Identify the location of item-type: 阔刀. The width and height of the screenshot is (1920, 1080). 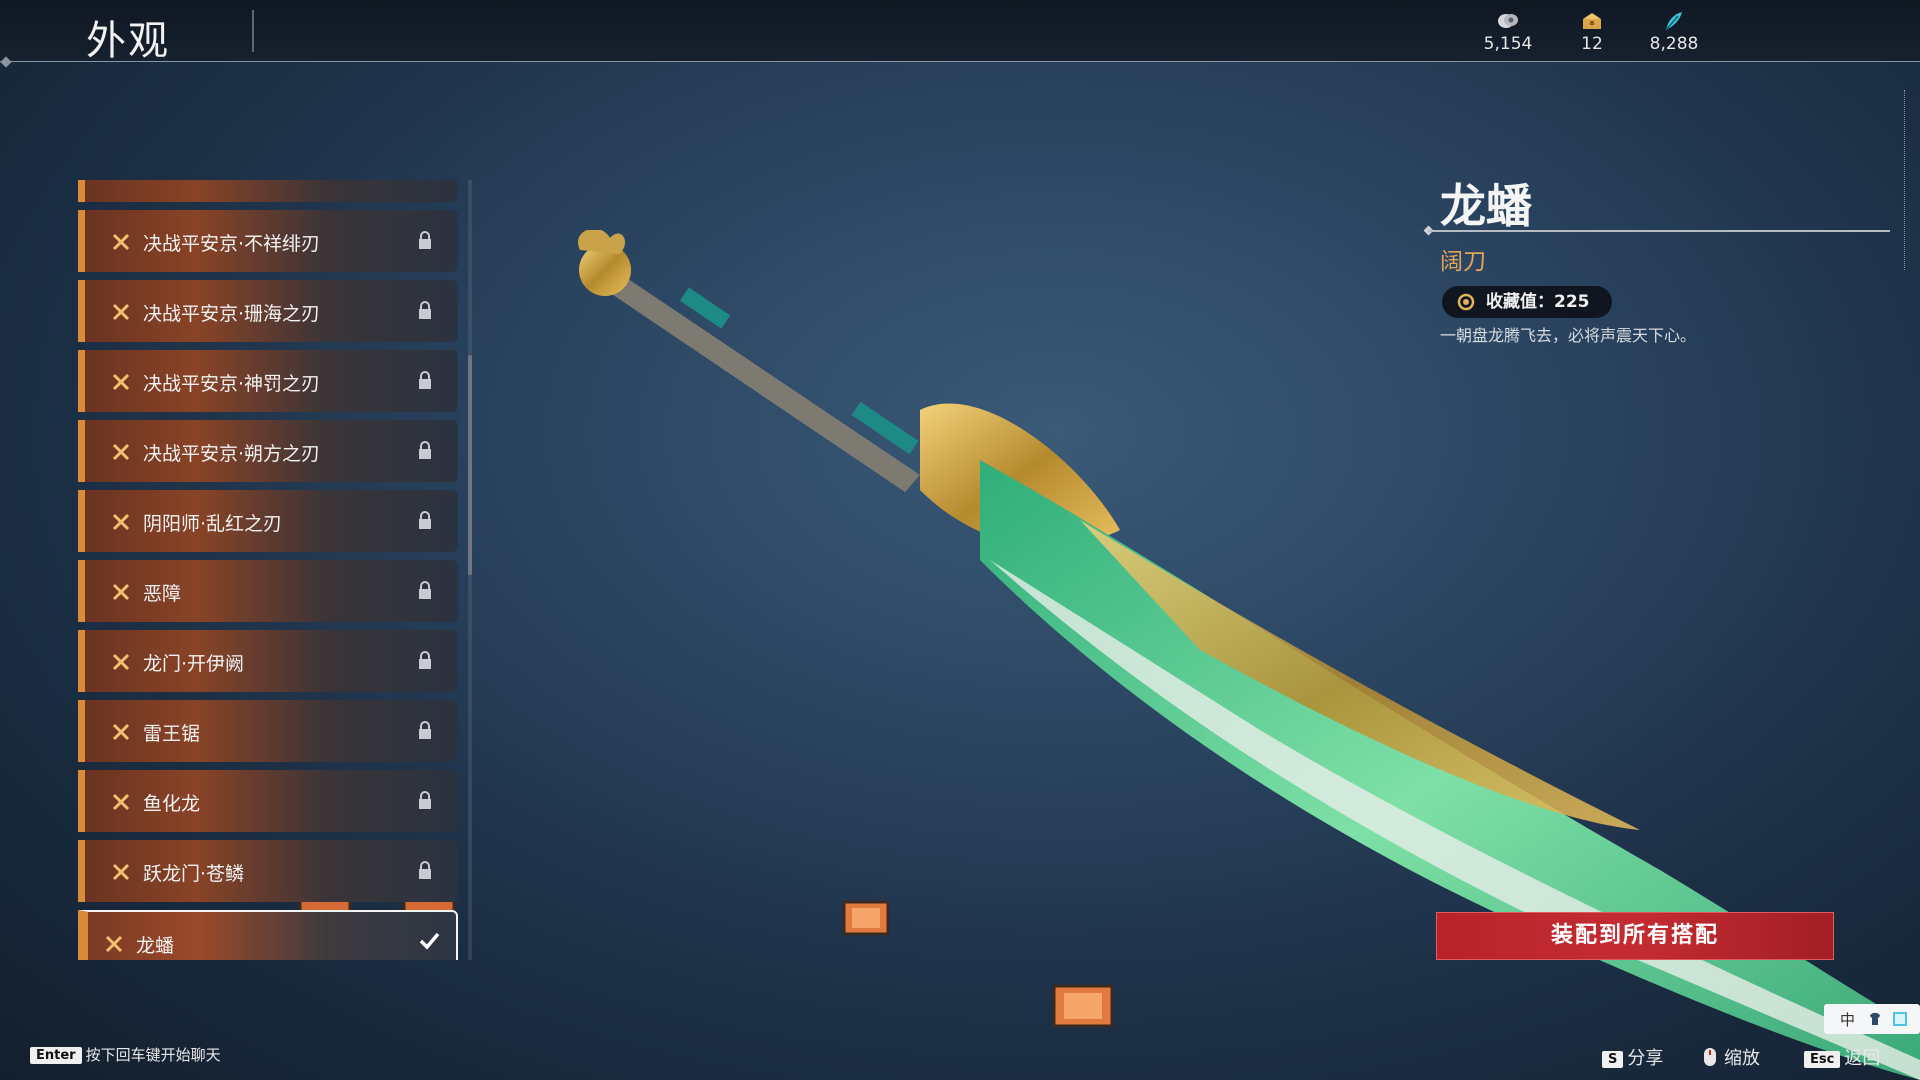
(1463, 262).